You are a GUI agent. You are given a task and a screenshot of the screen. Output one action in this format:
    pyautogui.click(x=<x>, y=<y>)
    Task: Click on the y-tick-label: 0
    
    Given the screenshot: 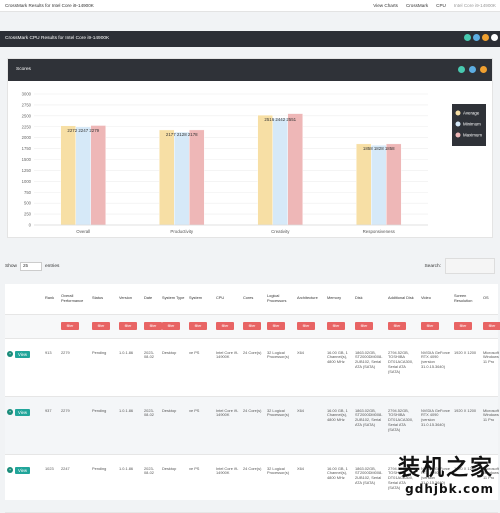 What is the action you would take?
    pyautogui.click(x=30, y=225)
    